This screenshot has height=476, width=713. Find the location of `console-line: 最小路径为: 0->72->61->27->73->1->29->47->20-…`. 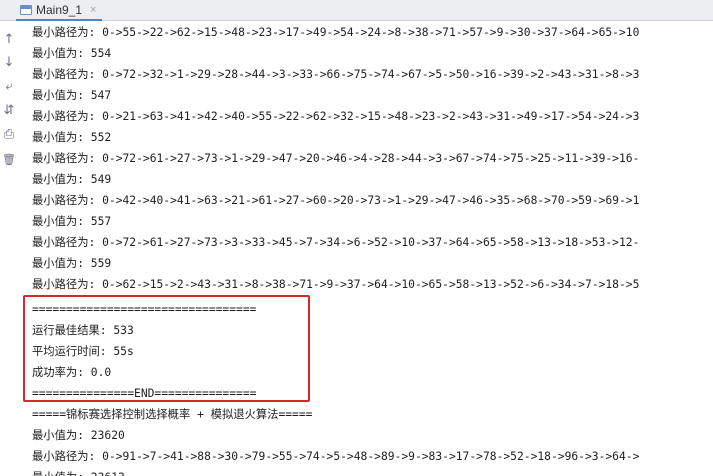

console-line: 最小路径为: 0->72->61->27->73->1->29->47->20-… is located at coordinates (336, 158).